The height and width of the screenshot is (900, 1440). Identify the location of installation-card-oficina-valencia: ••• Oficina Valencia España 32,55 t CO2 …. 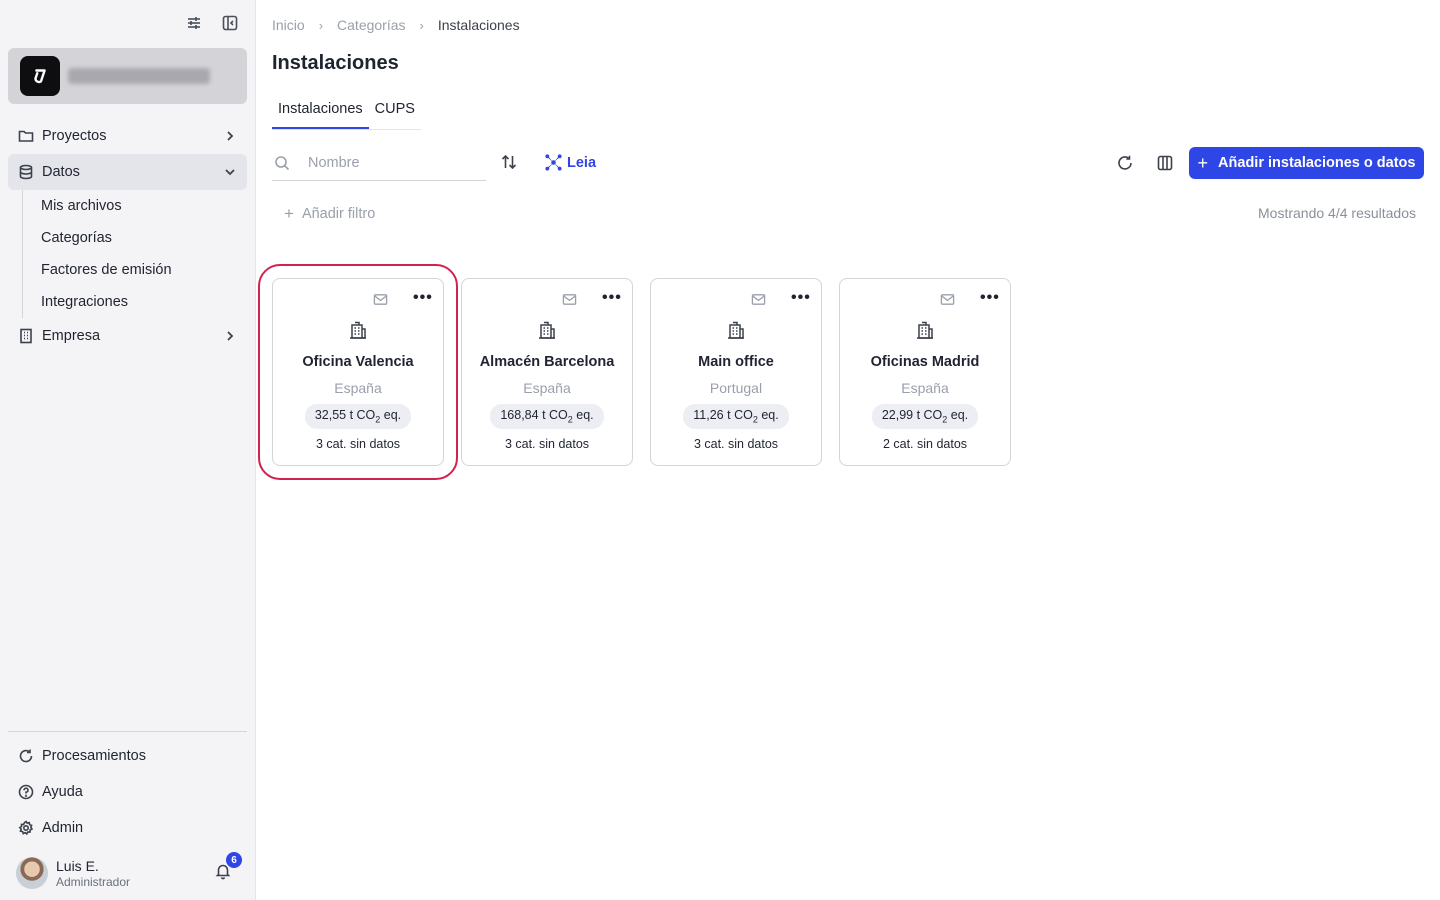
(358, 372).